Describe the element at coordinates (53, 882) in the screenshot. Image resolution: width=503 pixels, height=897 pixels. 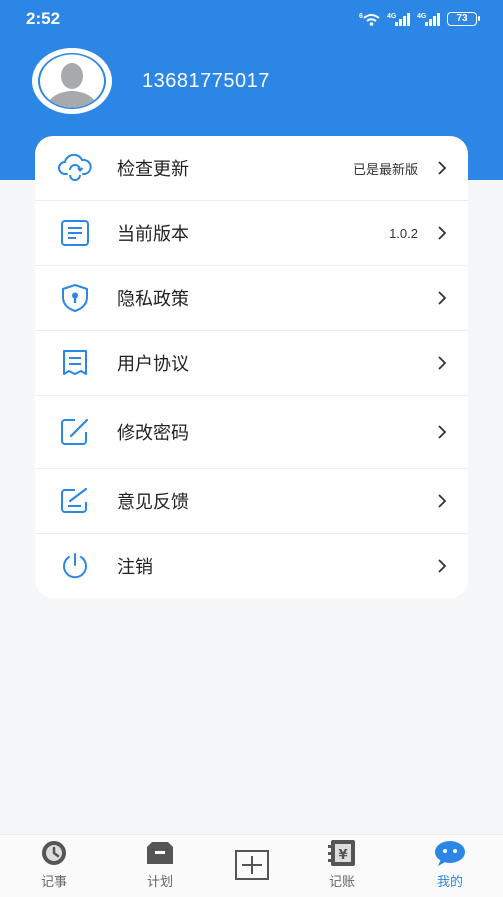
I see `tab-label: 记事` at that location.